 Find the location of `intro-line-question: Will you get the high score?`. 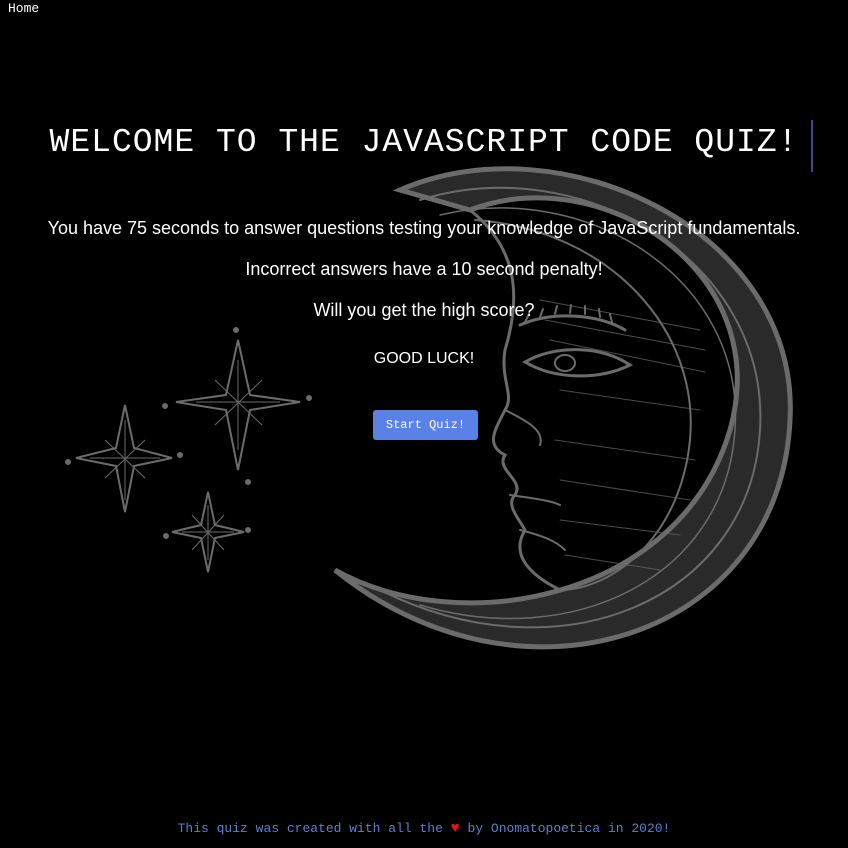

intro-line-question: Will you get the high score? is located at coordinates (424, 310).